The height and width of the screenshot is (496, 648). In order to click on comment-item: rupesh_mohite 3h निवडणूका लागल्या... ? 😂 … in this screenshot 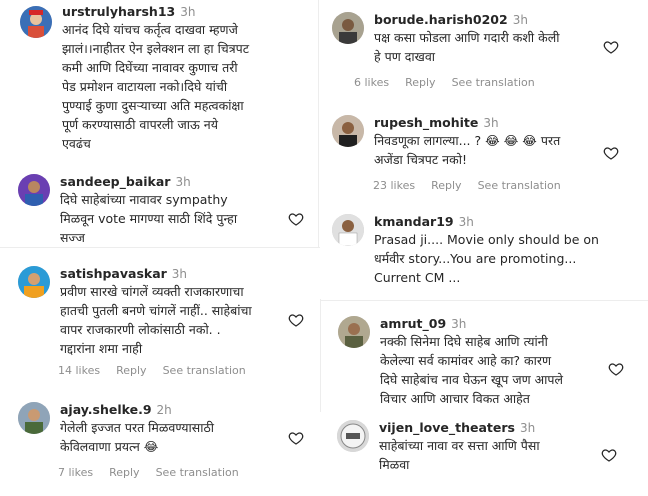, I will do `click(482, 155)`.